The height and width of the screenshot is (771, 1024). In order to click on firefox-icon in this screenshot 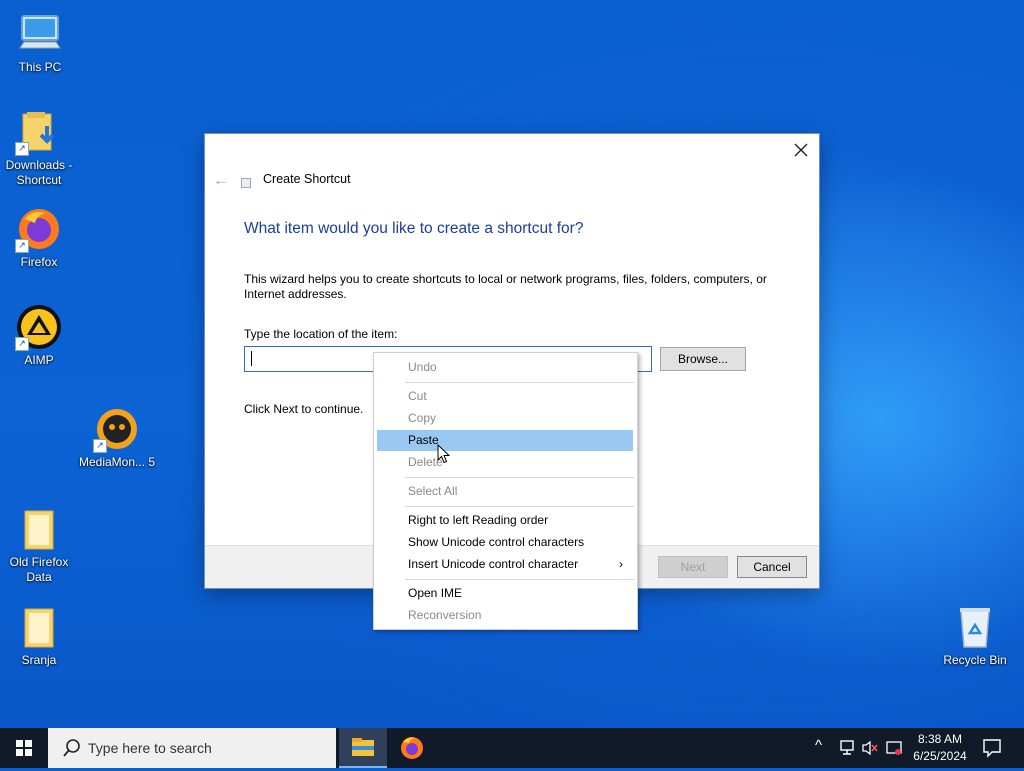, I will do `click(412, 748)`.